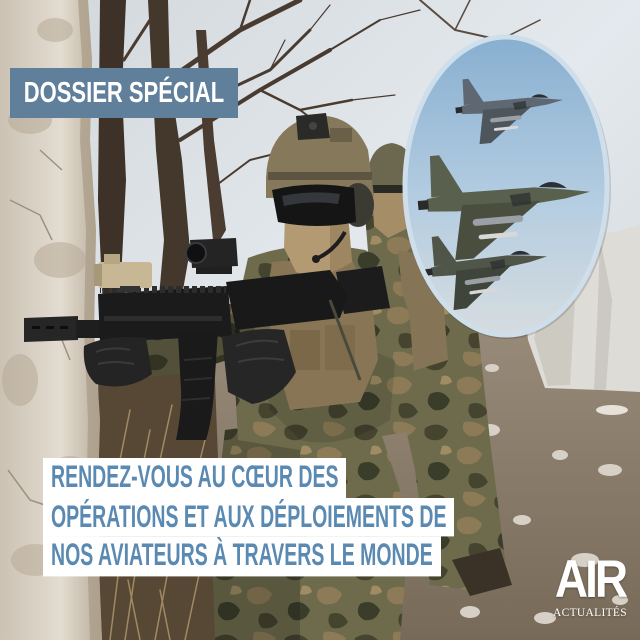 The height and width of the screenshot is (640, 640). What do you see at coordinates (590, 613) in the screenshot?
I see `logo-tagline: ACTUALITÉS` at bounding box center [590, 613].